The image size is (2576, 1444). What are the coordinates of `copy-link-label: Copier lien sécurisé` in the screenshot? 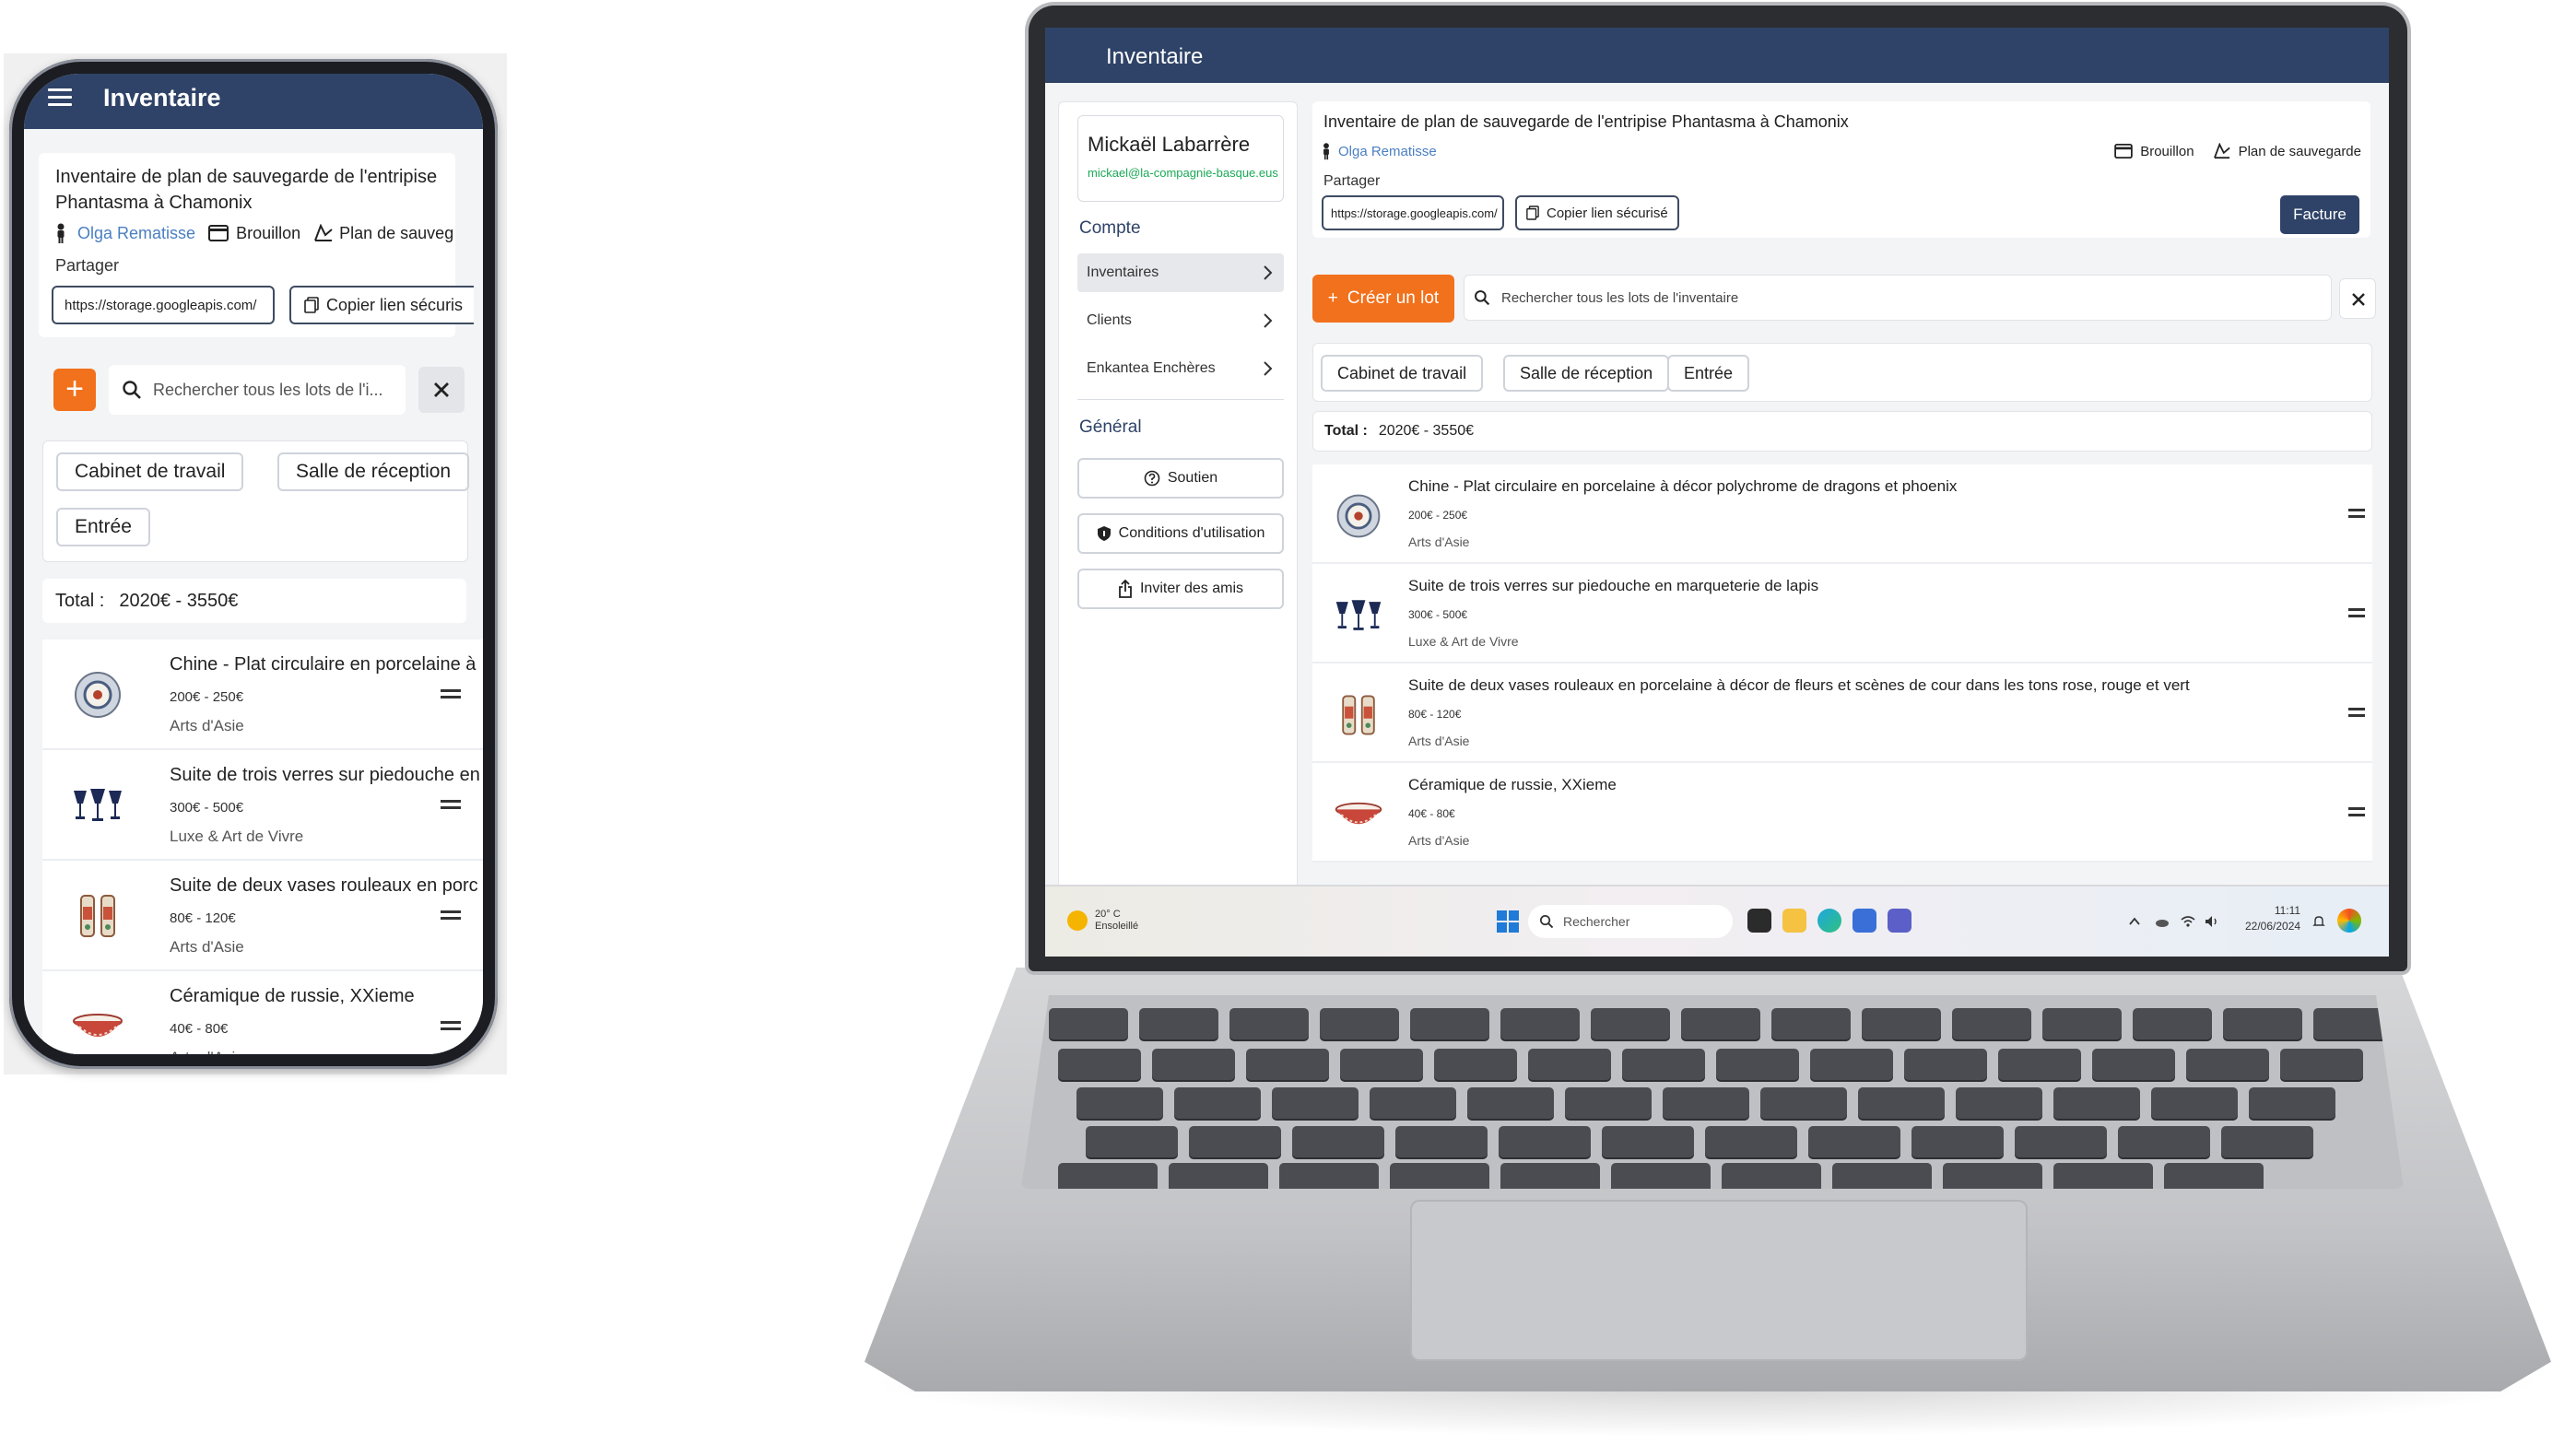 It's located at (1607, 213).